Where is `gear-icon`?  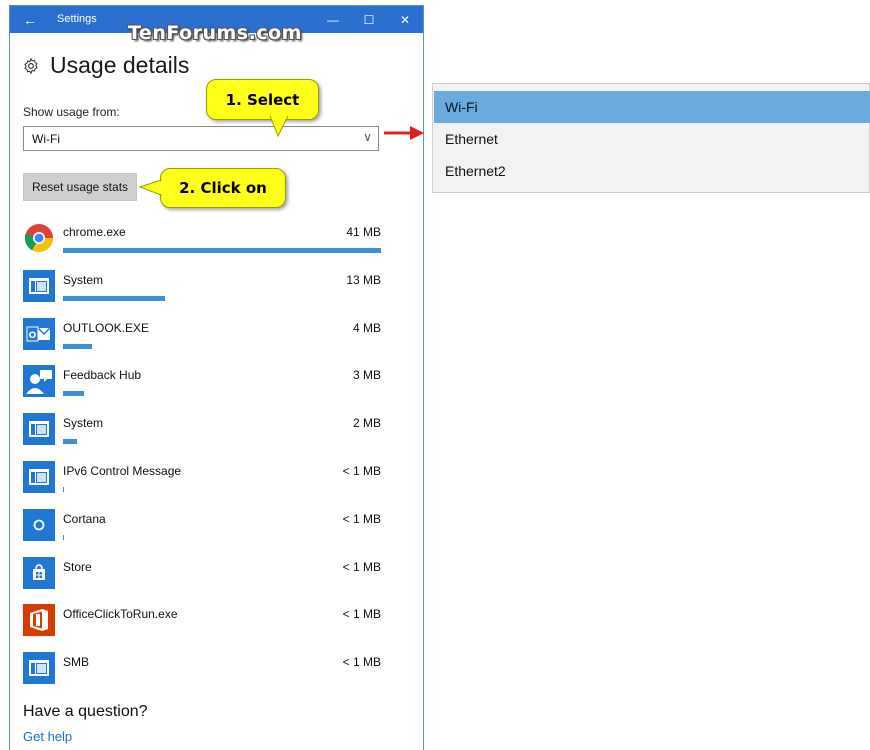
gear-icon is located at coordinates (31, 65).